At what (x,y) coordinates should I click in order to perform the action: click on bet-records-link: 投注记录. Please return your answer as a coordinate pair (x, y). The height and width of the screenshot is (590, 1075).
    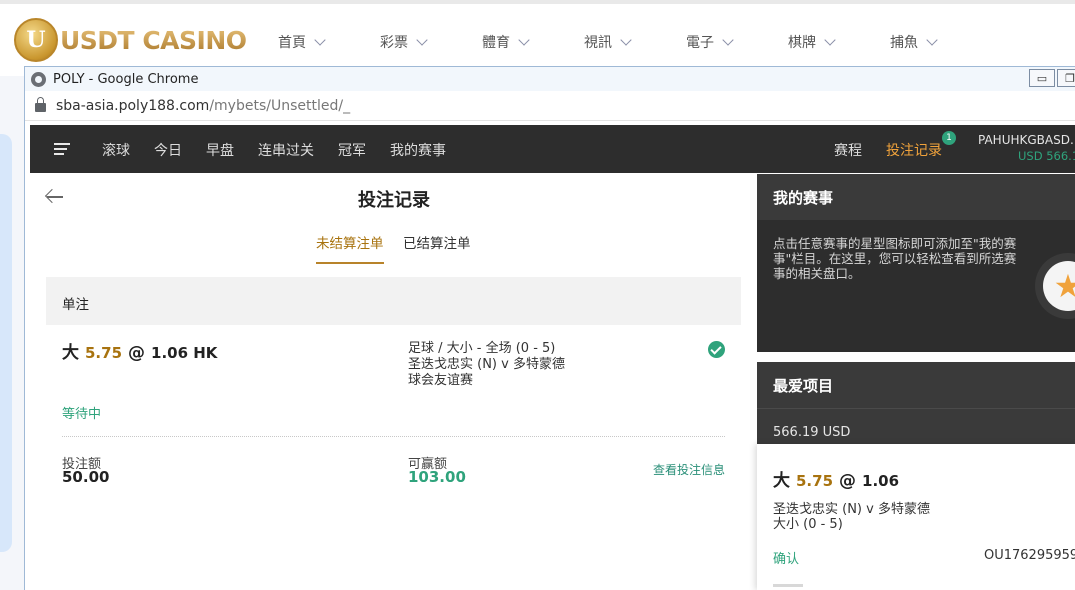
    Looking at the image, I should click on (914, 150).